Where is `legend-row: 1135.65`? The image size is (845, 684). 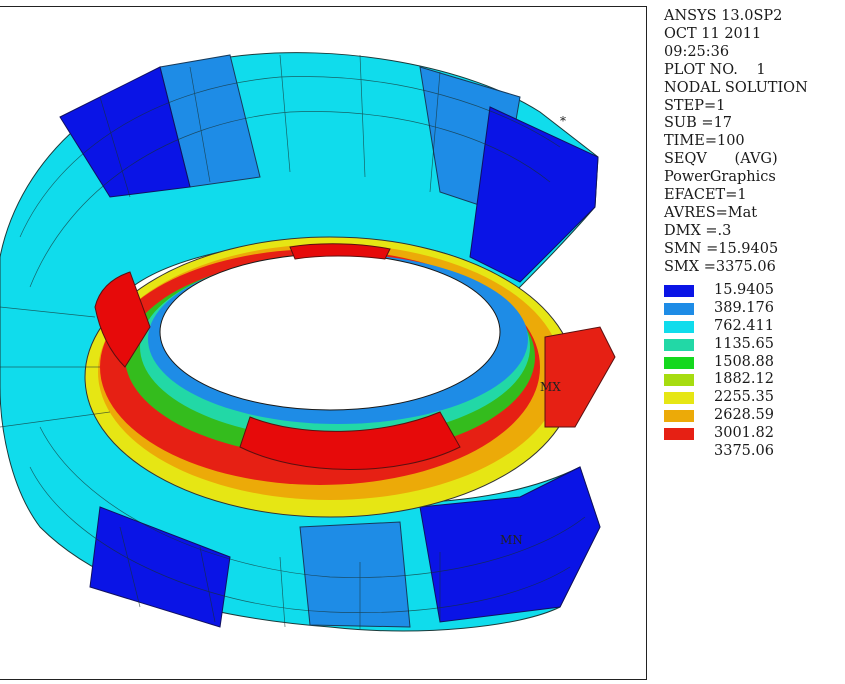 legend-row: 1135.65 is located at coordinates (754, 345).